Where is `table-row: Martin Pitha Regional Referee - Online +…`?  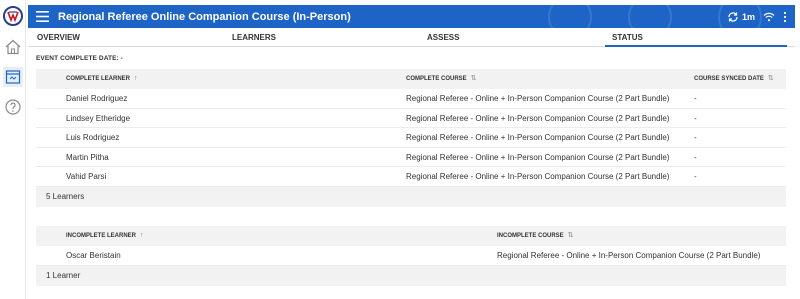
table-row: Martin Pitha Regional Referee - Online +… is located at coordinates (411, 157).